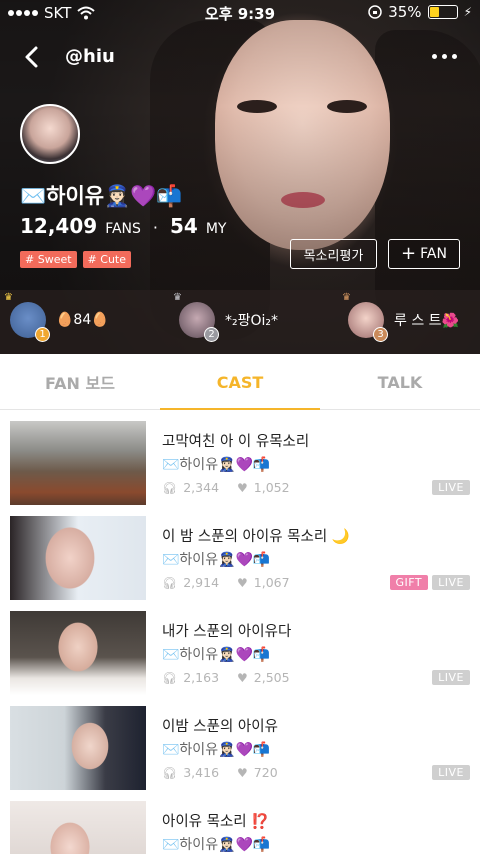 The height and width of the screenshot is (854, 480). What do you see at coordinates (447, 56) in the screenshot?
I see `more-options-icon` at bounding box center [447, 56].